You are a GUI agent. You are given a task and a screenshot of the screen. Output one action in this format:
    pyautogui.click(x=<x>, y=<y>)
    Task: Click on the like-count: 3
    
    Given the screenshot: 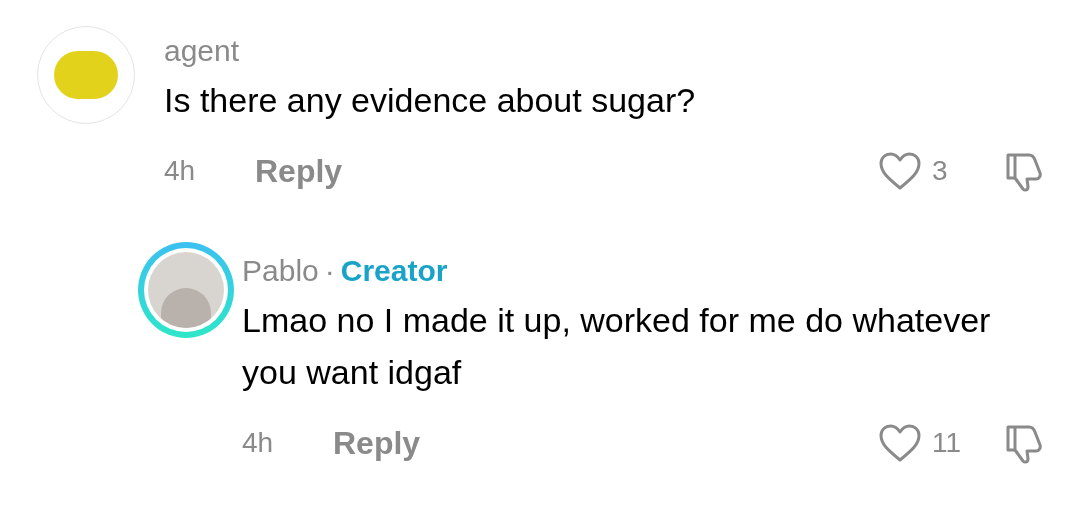 What is the action you would take?
    pyautogui.click(x=940, y=171)
    